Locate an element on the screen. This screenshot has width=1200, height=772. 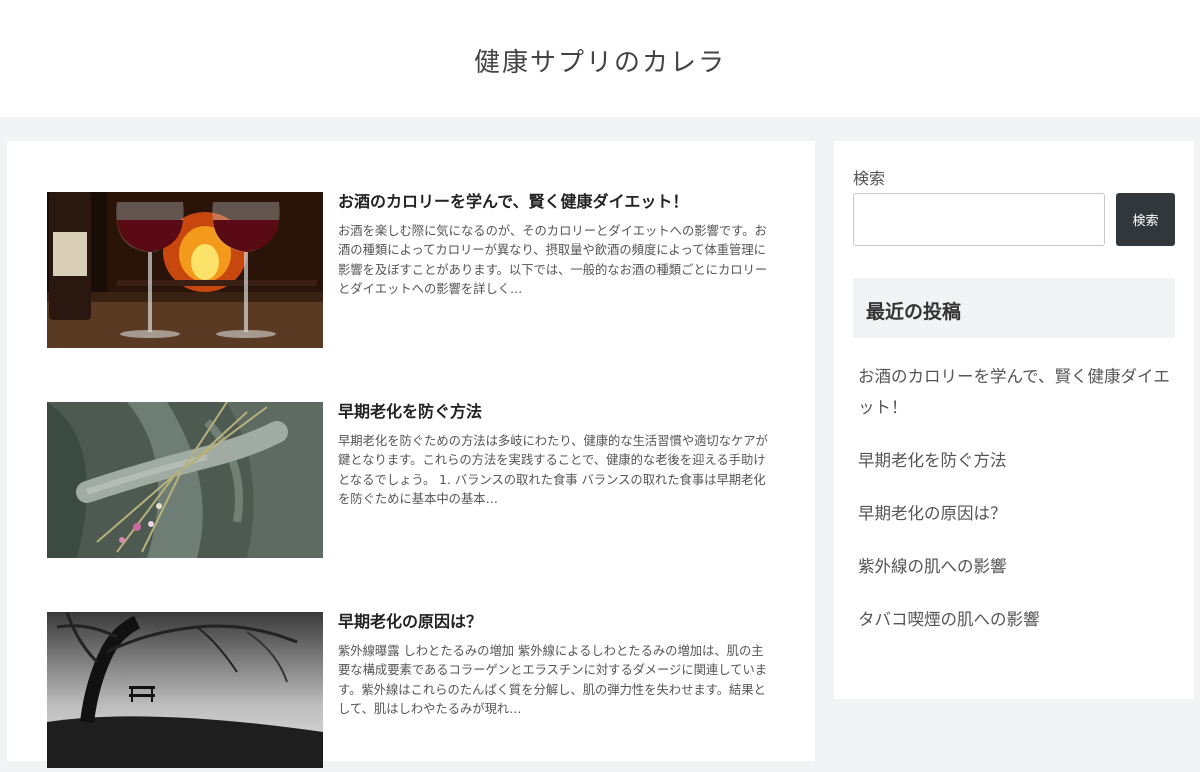
post-thumbnail-tree is located at coordinates (185, 690).